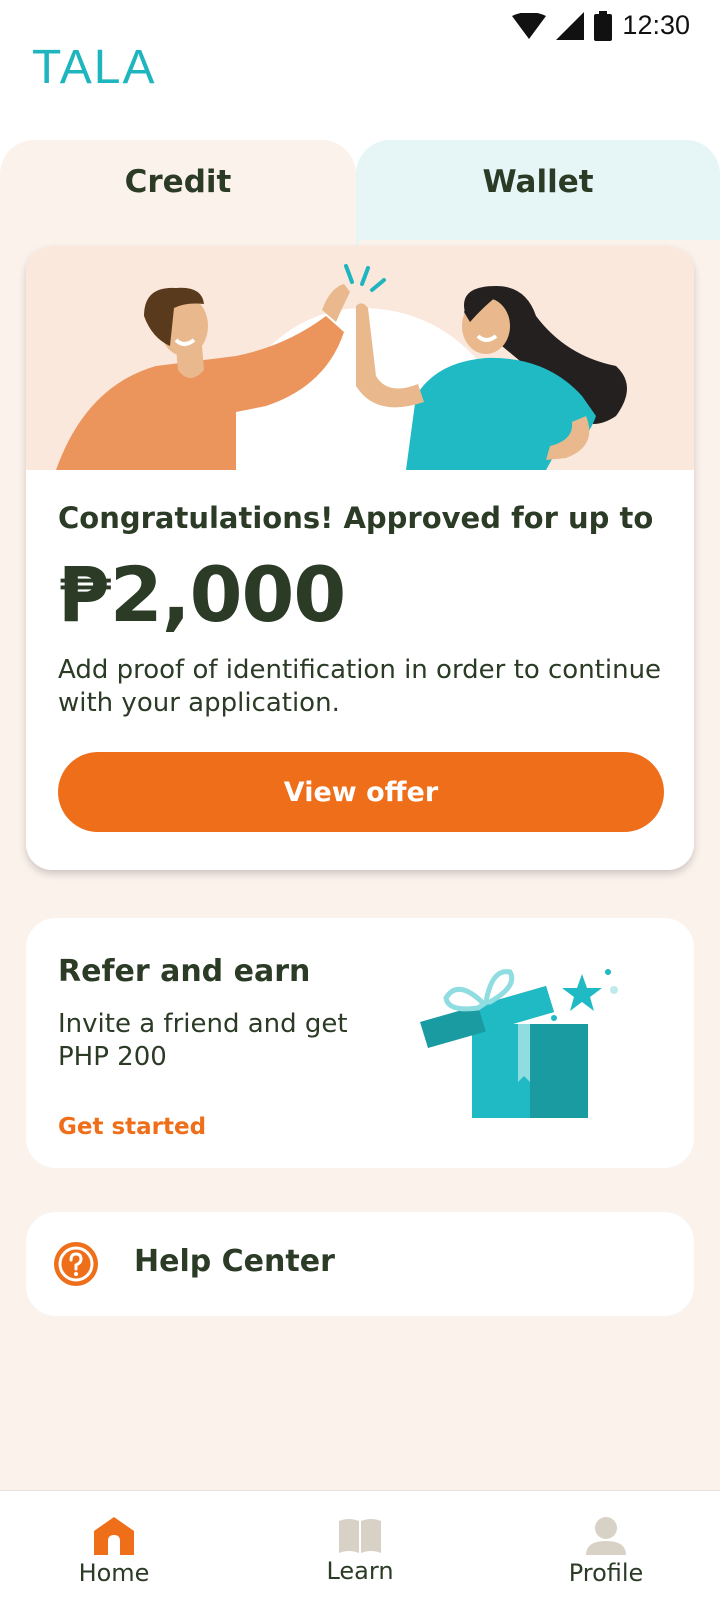  I want to click on book-icon, so click(360, 1536).